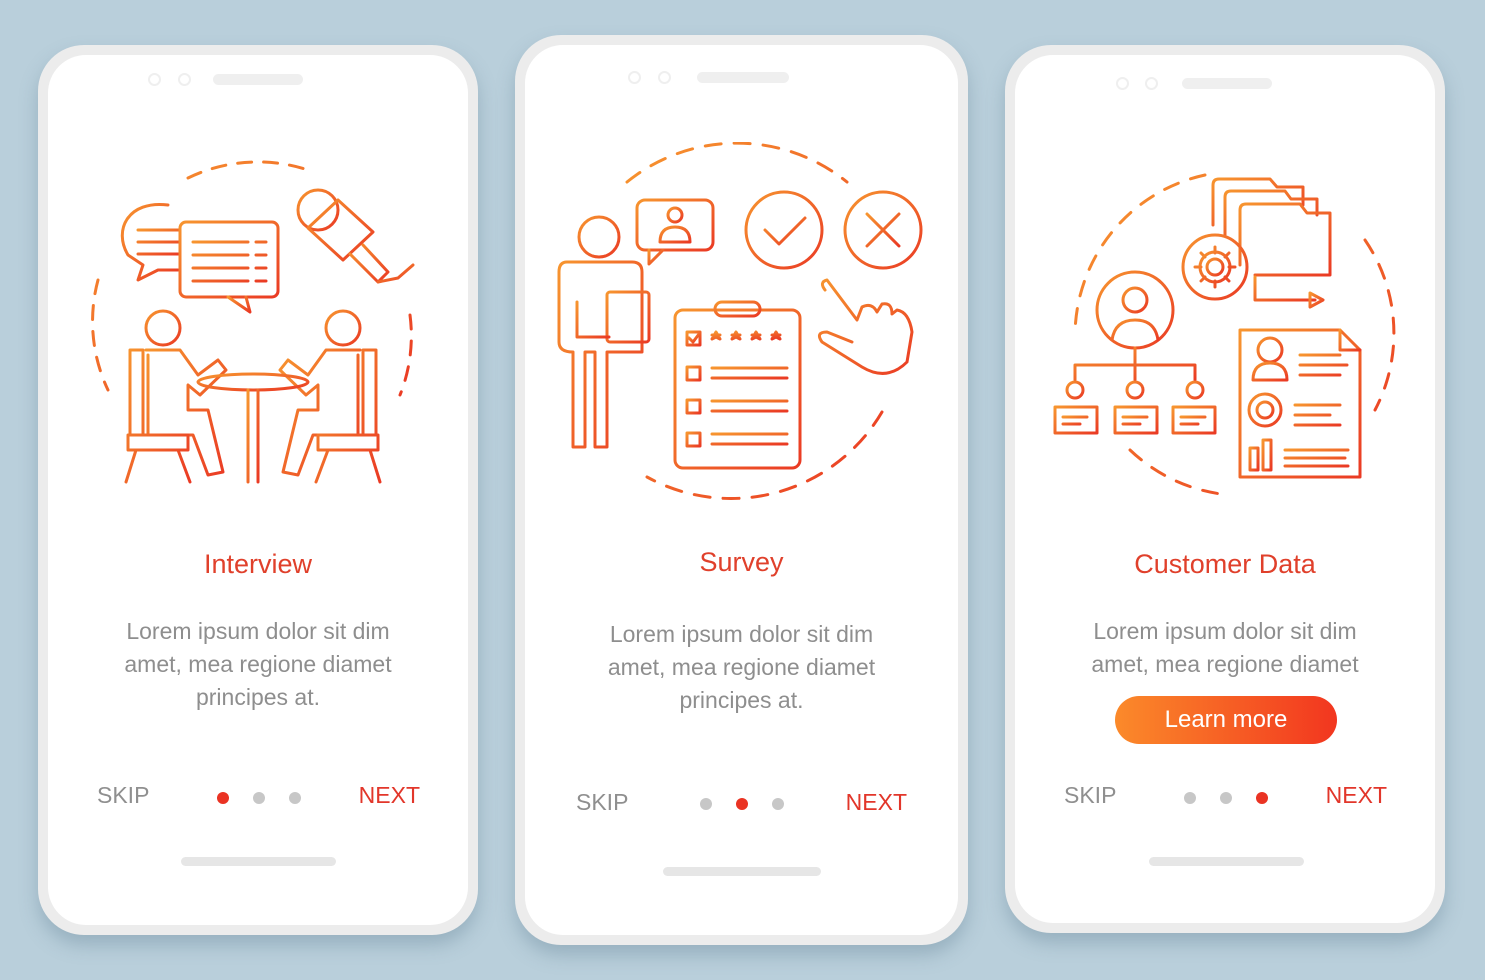 Image resolution: width=1485 pixels, height=980 pixels. Describe the element at coordinates (1271, 243) in the screenshot. I see `folders-icon` at that location.